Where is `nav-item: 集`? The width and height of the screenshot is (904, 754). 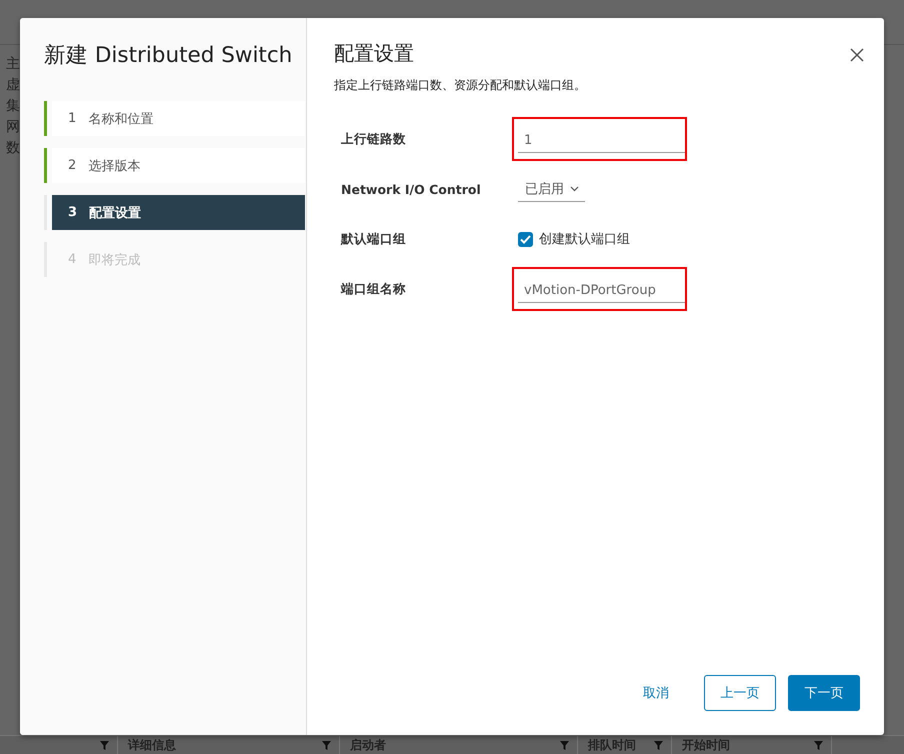 nav-item: 集 is located at coordinates (13, 106).